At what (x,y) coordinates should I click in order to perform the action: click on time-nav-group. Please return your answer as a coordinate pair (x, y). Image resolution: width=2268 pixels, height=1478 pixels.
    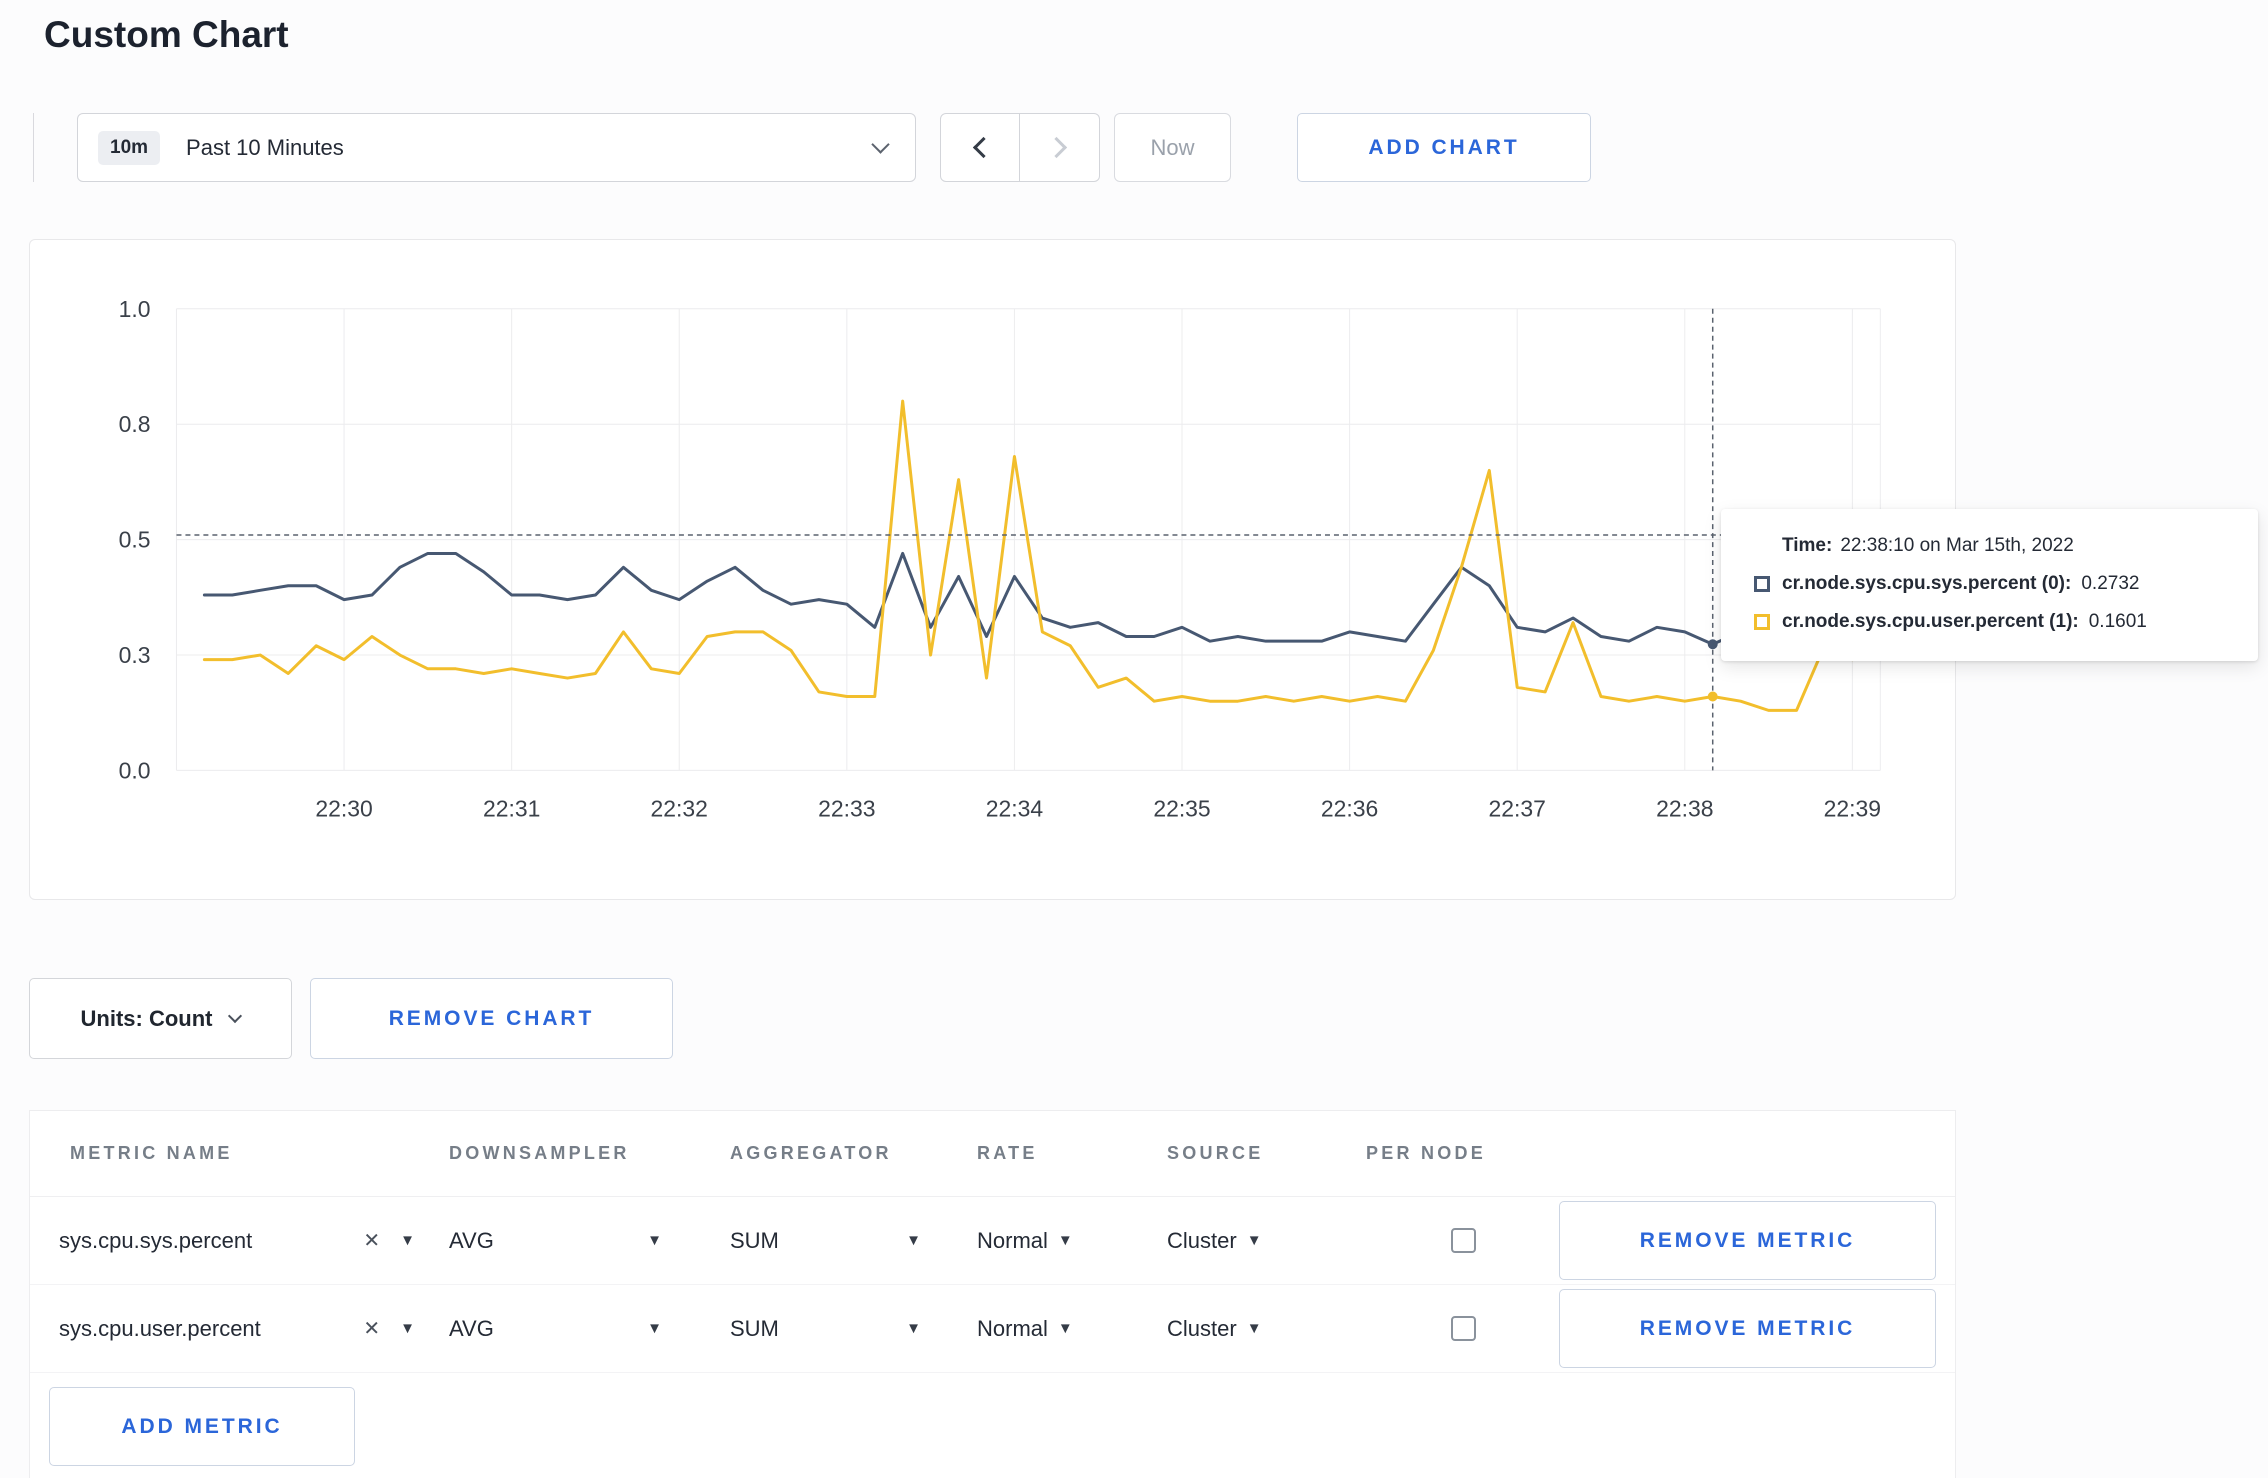
    Looking at the image, I should click on (1020, 147).